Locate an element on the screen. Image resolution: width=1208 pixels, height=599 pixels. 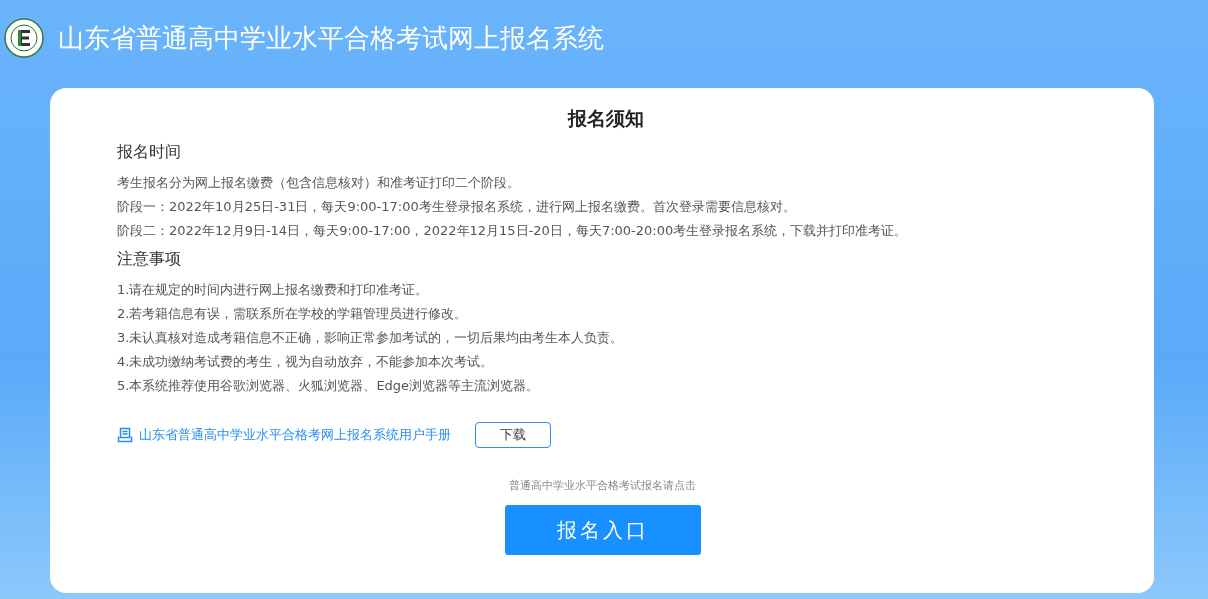
registration-entry-button: 报名入口 is located at coordinates (602, 530).